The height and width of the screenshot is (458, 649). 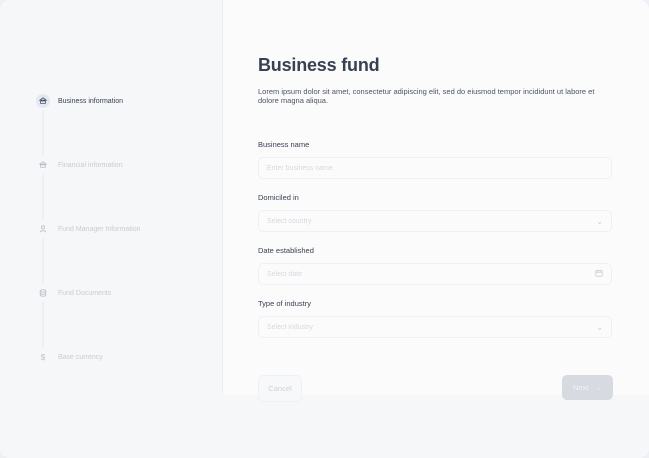 I want to click on step-label: Financial information, so click(x=90, y=165).